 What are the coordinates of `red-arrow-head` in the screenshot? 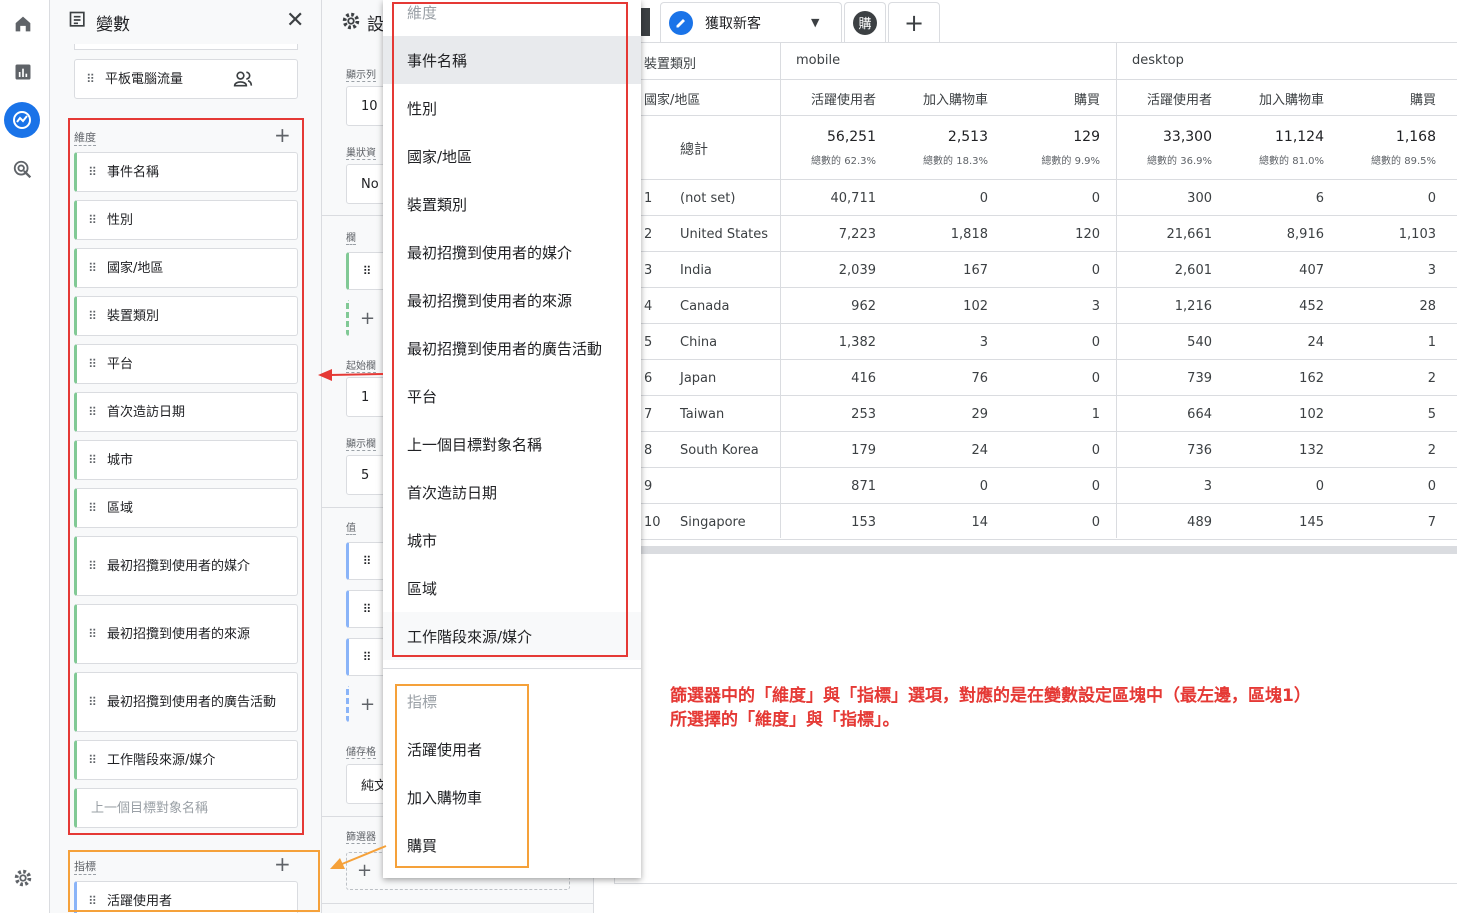 It's located at (325, 375).